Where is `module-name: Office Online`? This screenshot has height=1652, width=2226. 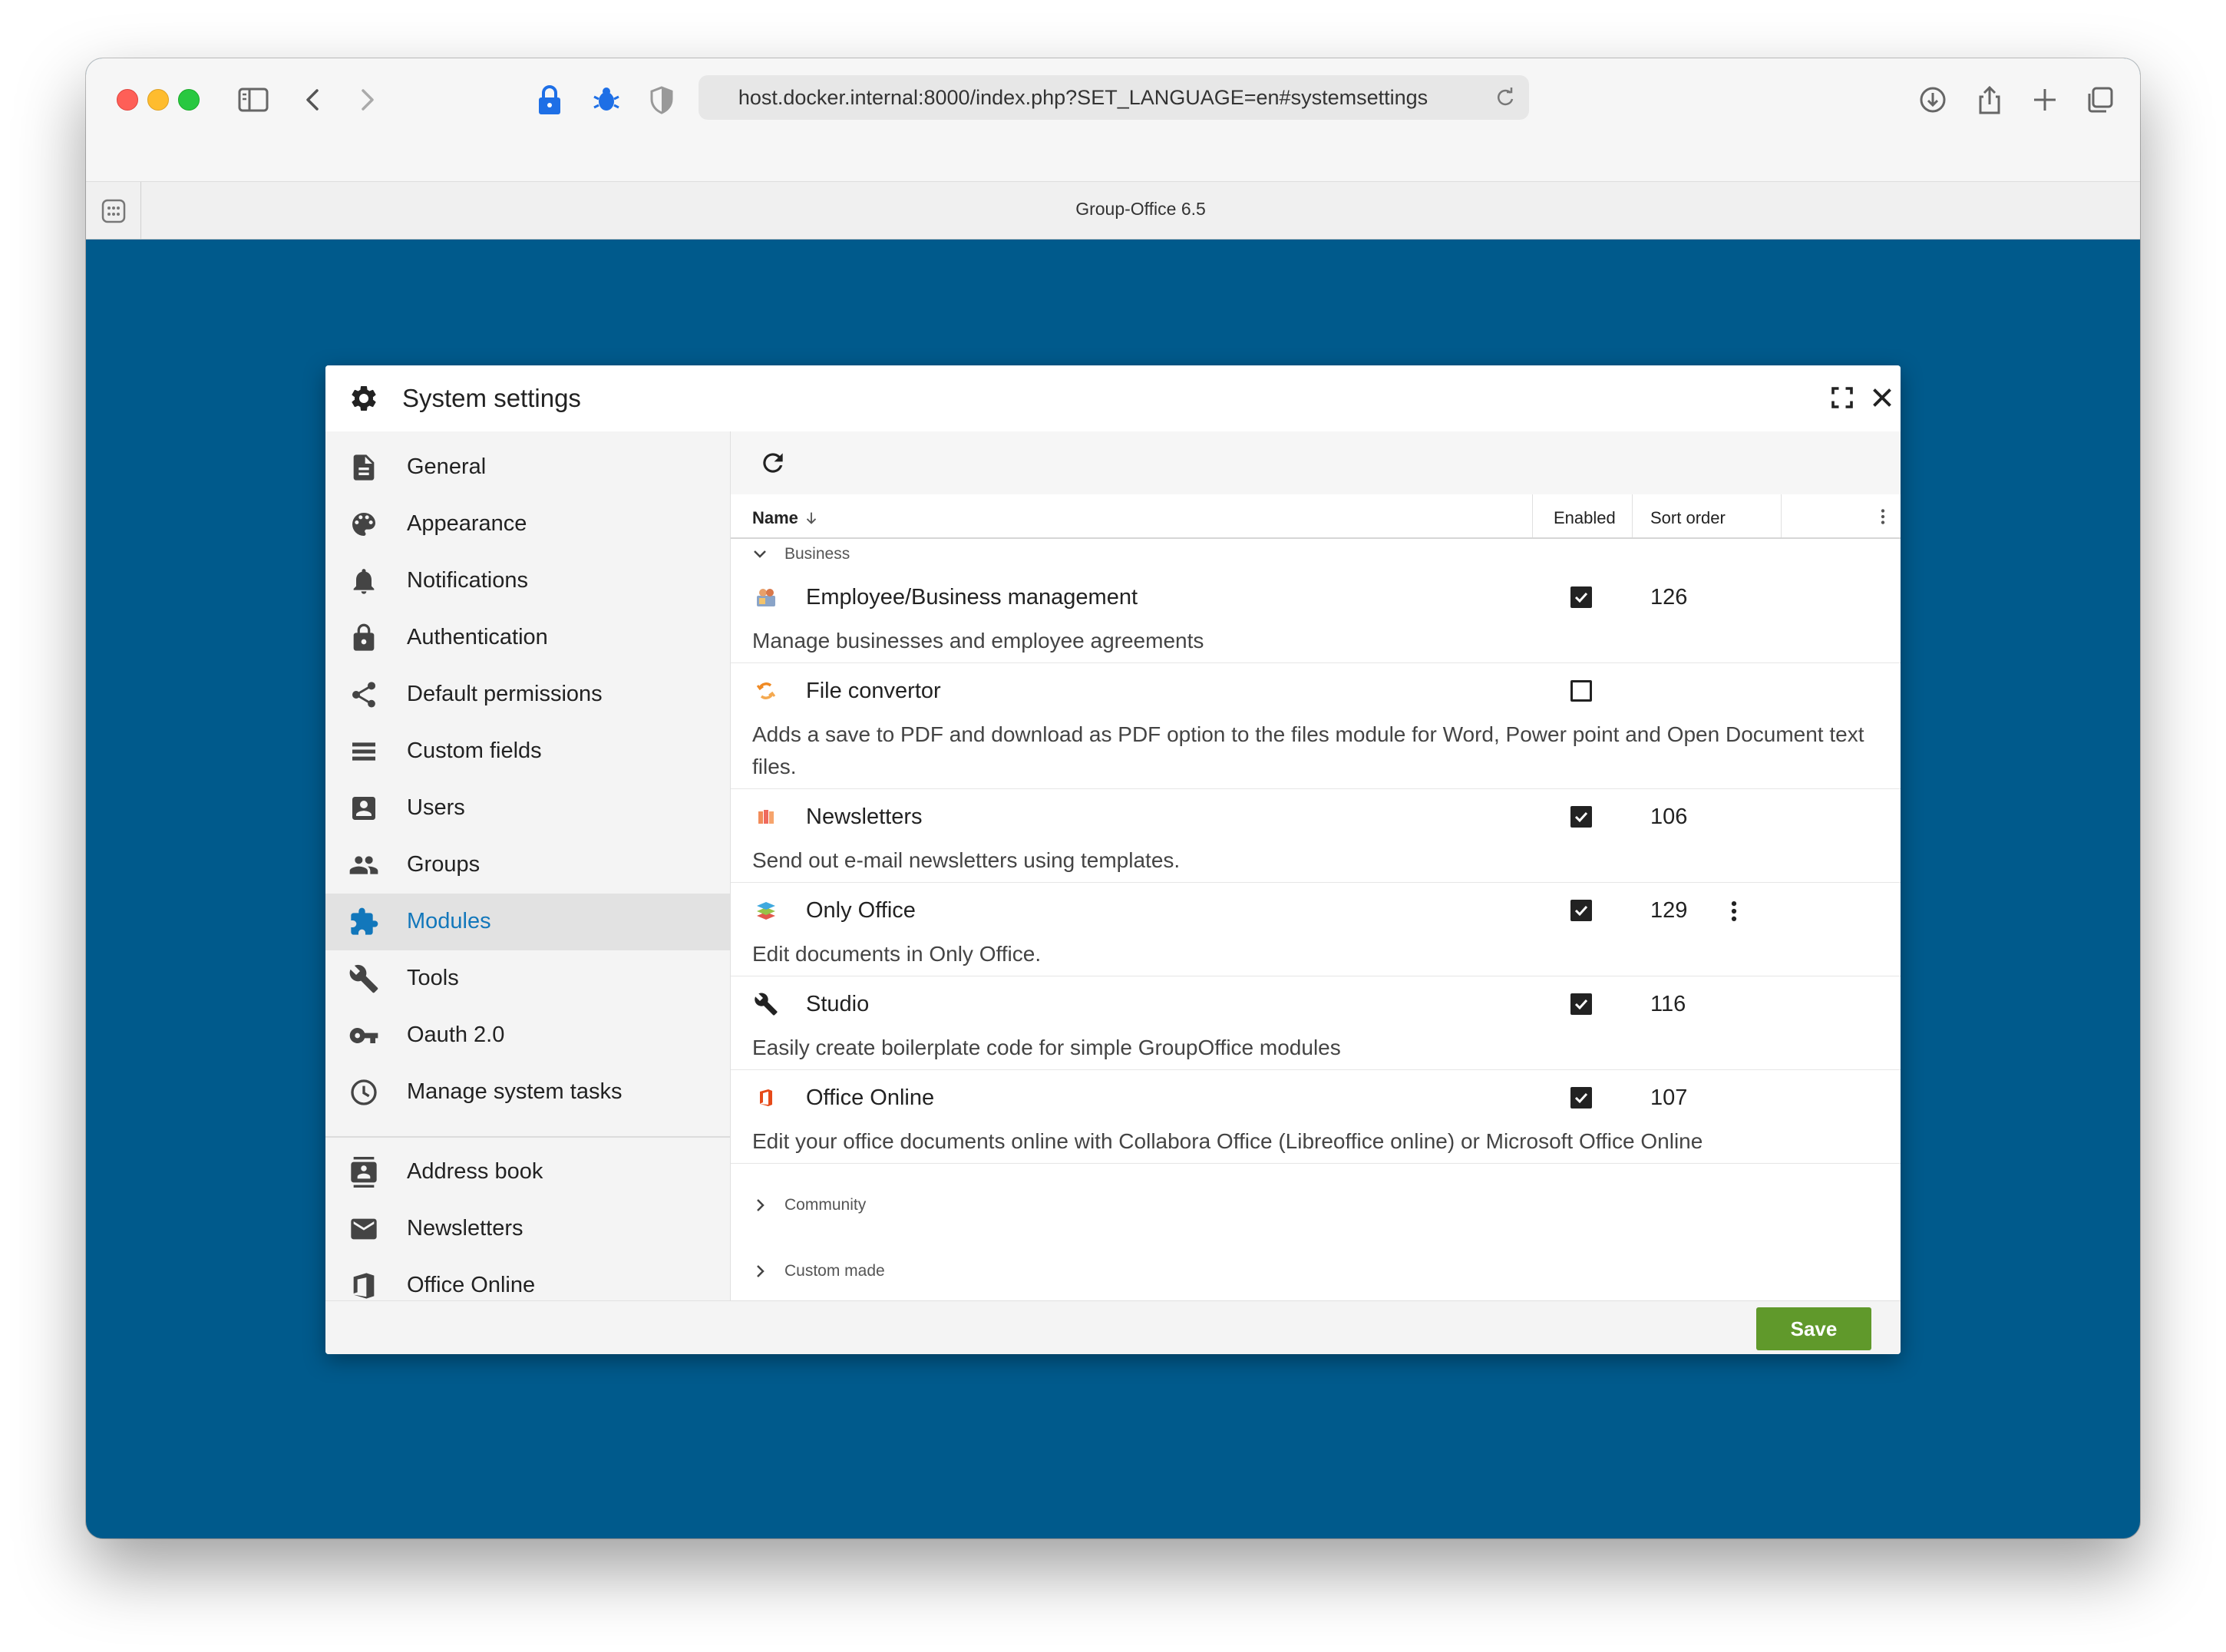 module-name: Office Online is located at coordinates (870, 1097).